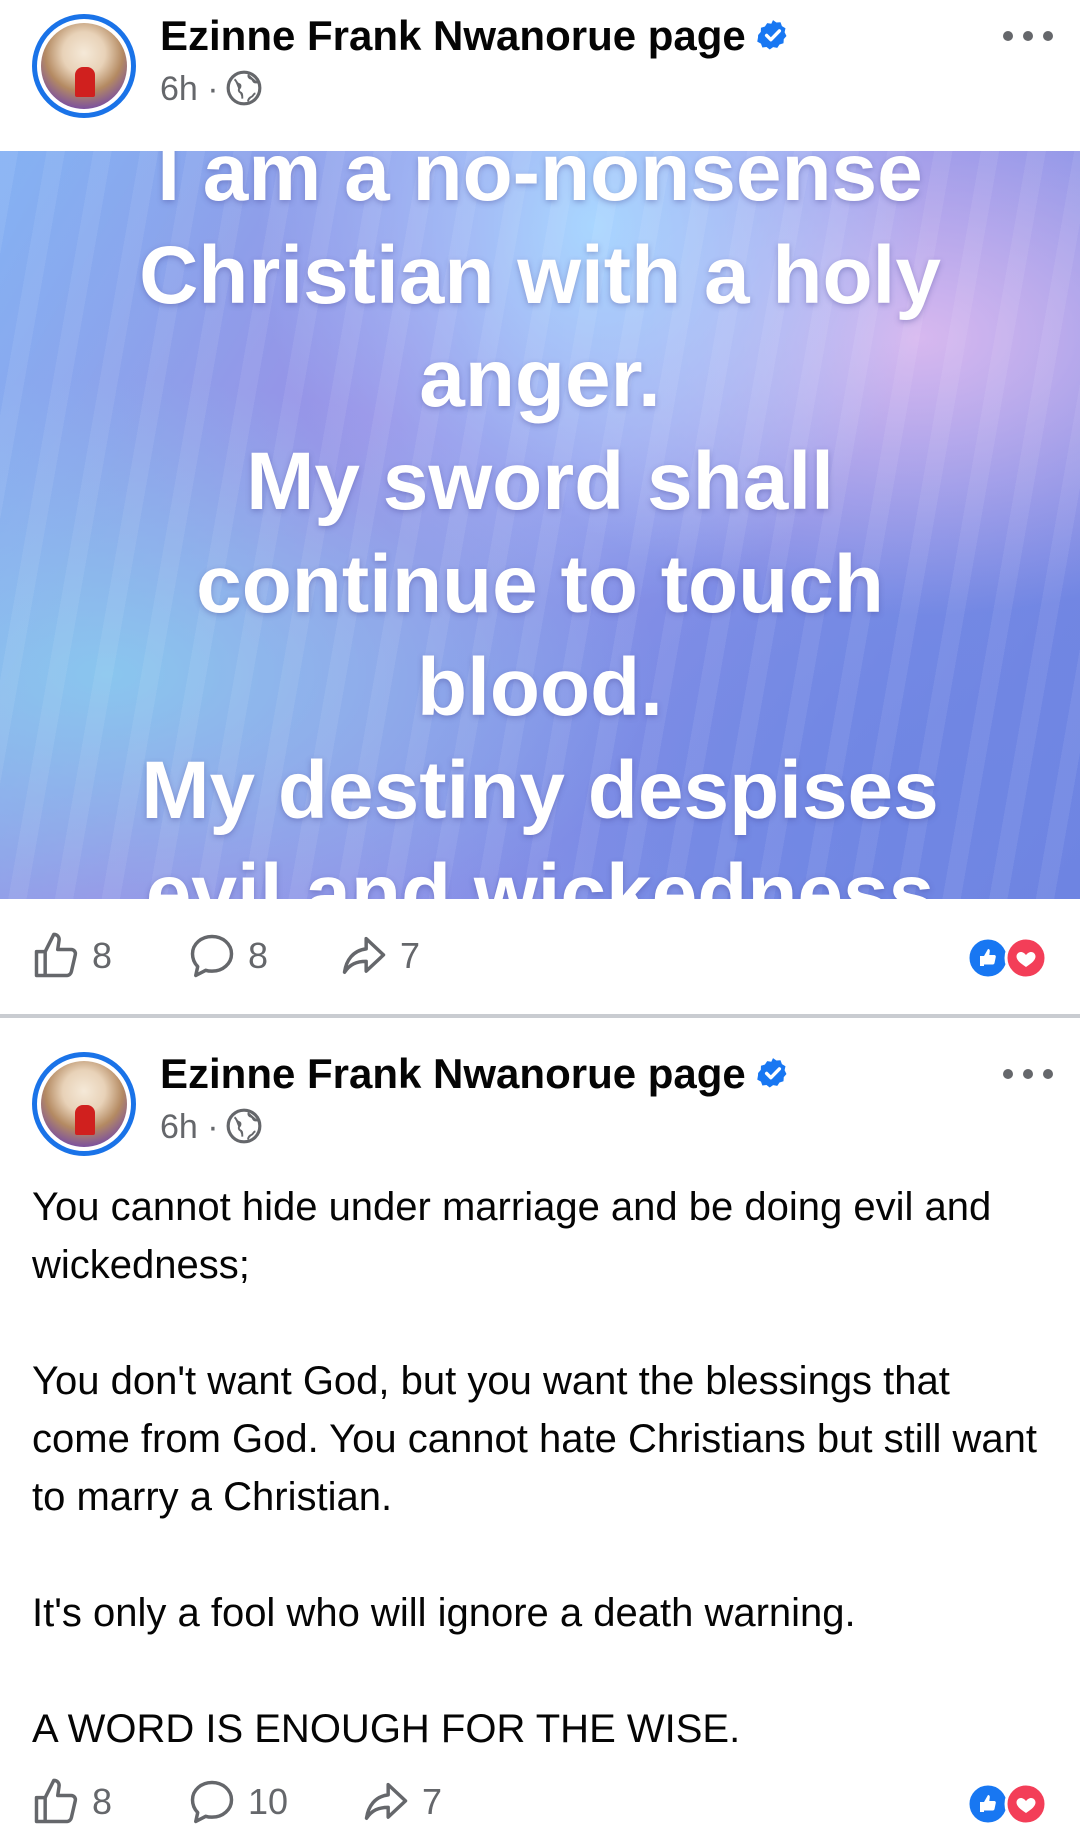  Describe the element at coordinates (386, 1729) in the screenshot. I see `post-paragraph: A WORD IS ENOUGH FOR THE WISE.` at that location.